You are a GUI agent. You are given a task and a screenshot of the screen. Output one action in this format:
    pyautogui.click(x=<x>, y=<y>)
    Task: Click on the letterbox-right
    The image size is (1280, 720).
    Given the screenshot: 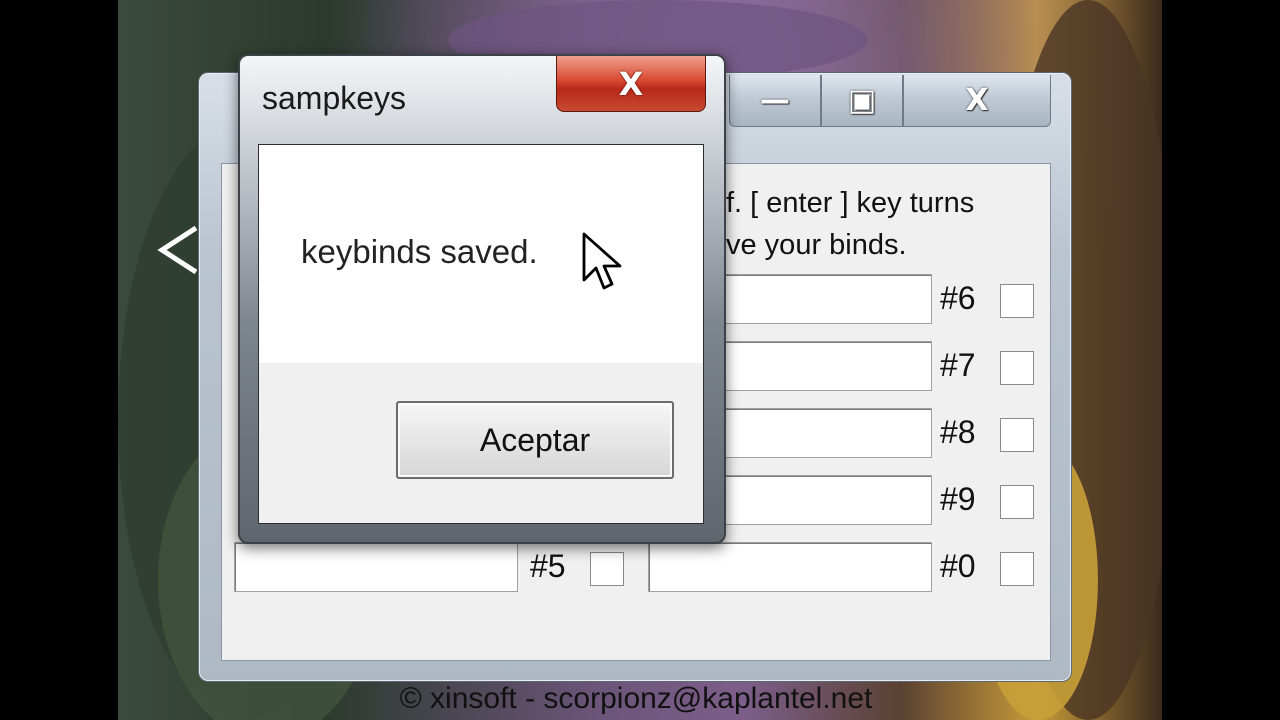 What is the action you would take?
    pyautogui.click(x=1221, y=360)
    